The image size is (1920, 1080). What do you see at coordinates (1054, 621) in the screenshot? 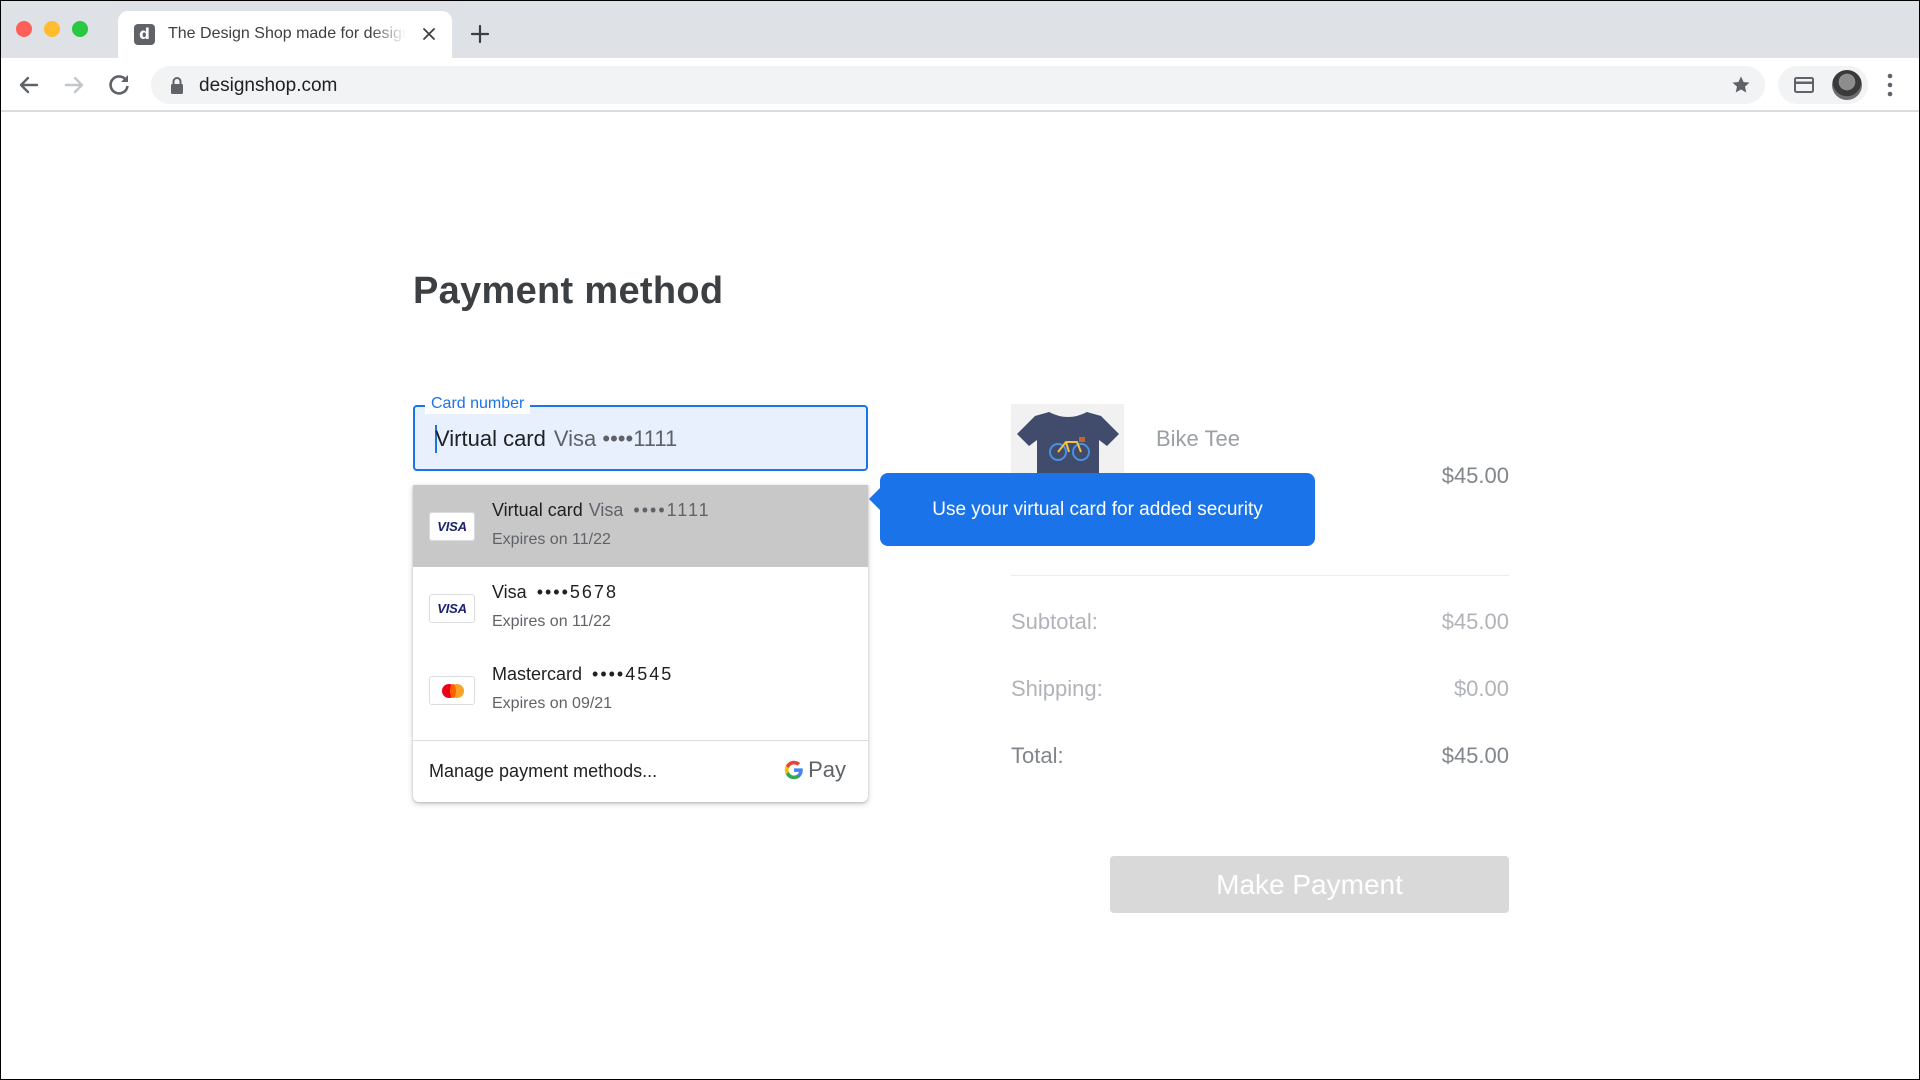
I see `subtotal-label: Subtotal:` at bounding box center [1054, 621].